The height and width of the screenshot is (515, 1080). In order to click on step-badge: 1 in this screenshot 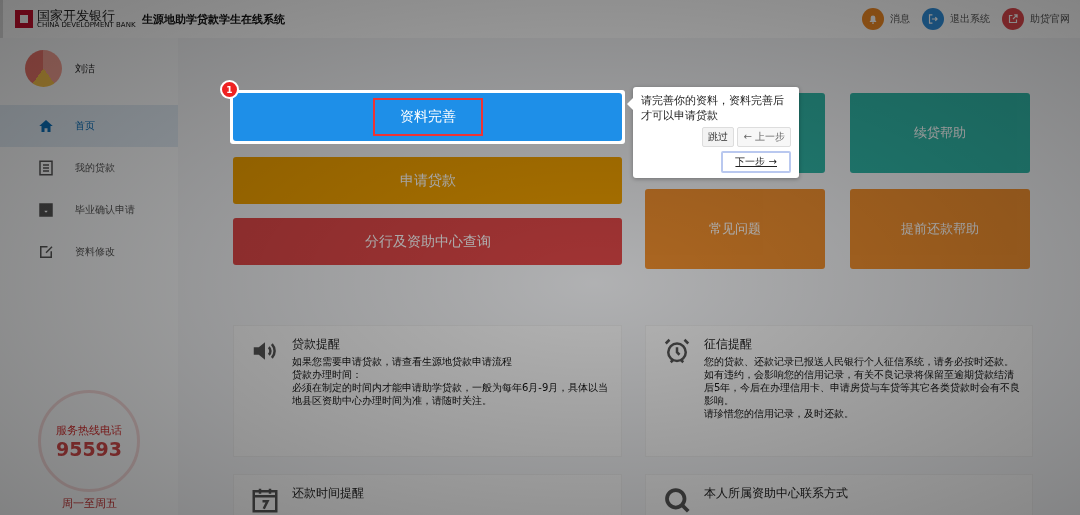, I will do `click(229, 89)`.